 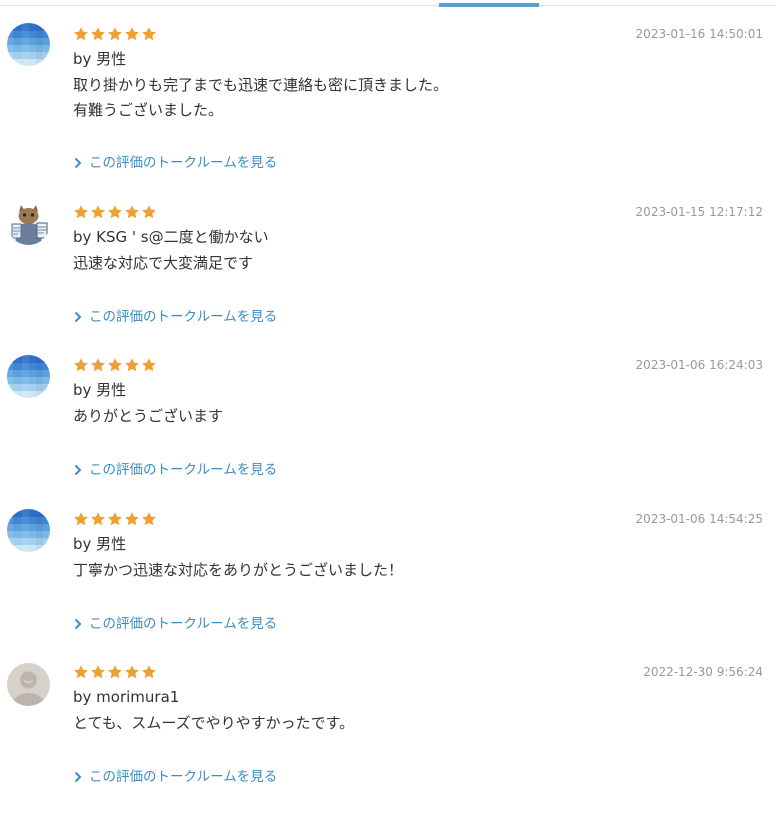 What do you see at coordinates (148, 416) in the screenshot?
I see `review-comment: ありがとうございます` at bounding box center [148, 416].